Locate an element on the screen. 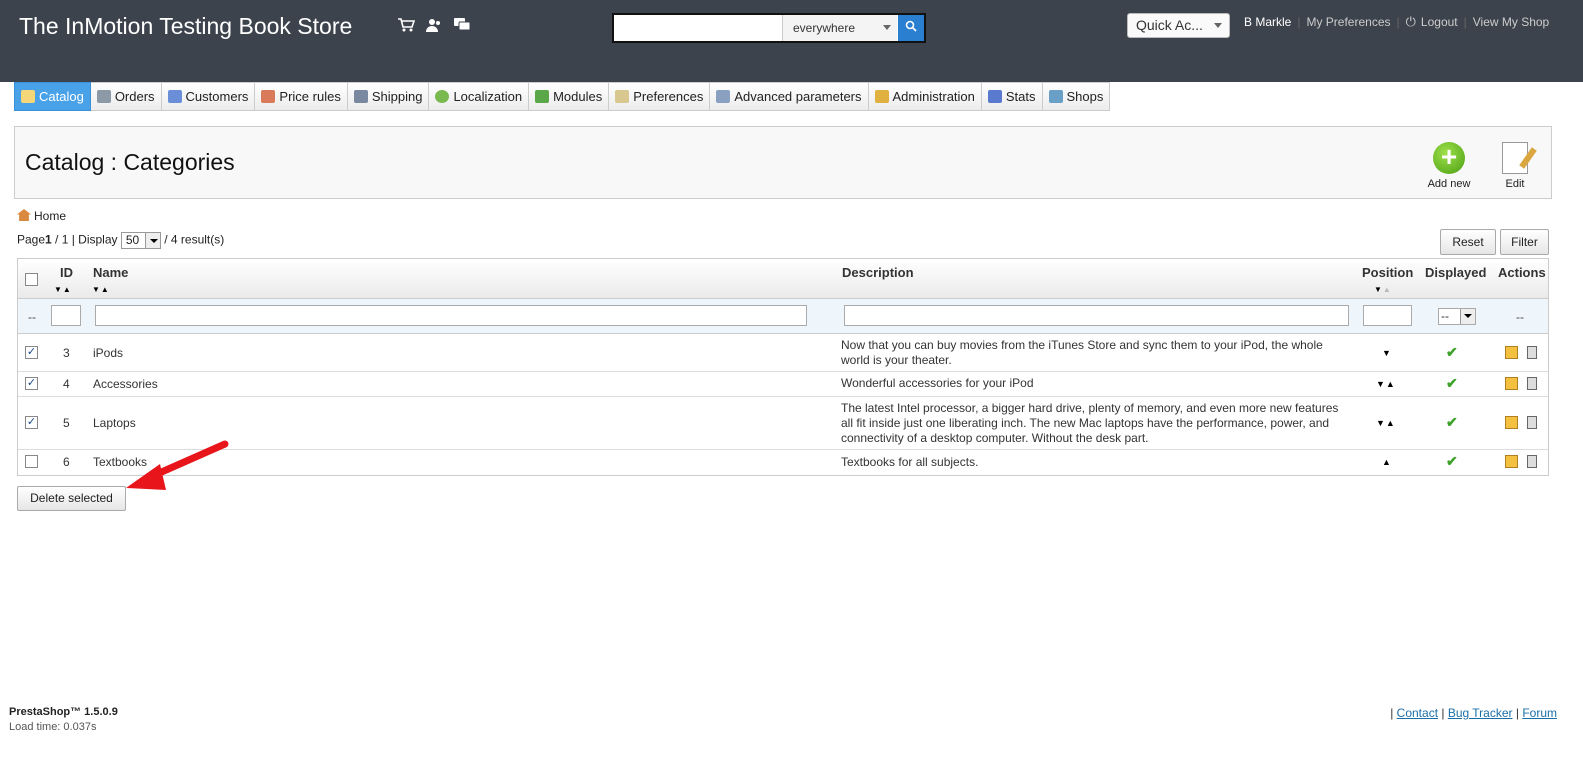 Image resolution: width=1583 pixels, height=763 pixels. footer-links: | Contact | Bug Tracker | Forum is located at coordinates (1473, 713).